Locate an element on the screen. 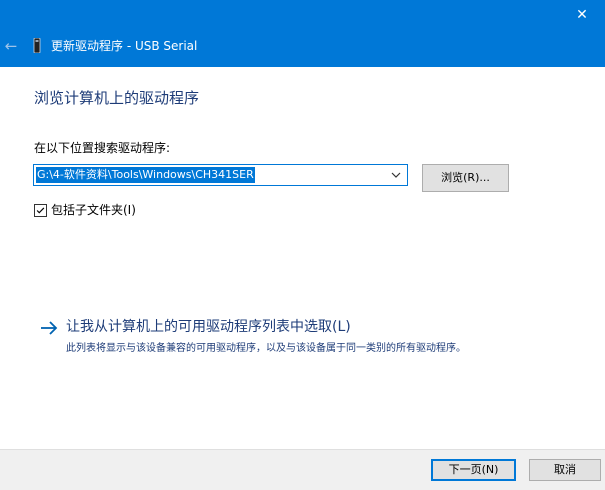 Image resolution: width=605 pixels, height=490 pixels. chevron-down-icon is located at coordinates (396, 175).